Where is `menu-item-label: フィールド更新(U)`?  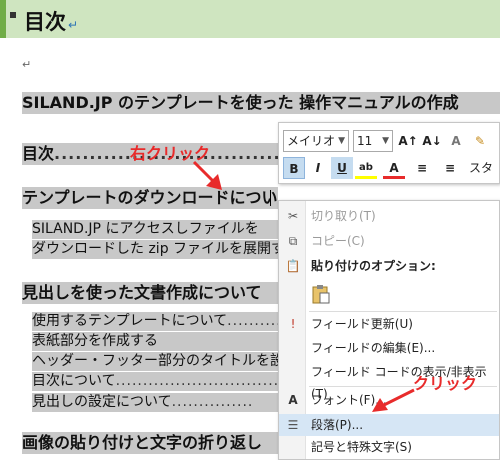
menu-item-label: フィールド更新(U) is located at coordinates (362, 324).